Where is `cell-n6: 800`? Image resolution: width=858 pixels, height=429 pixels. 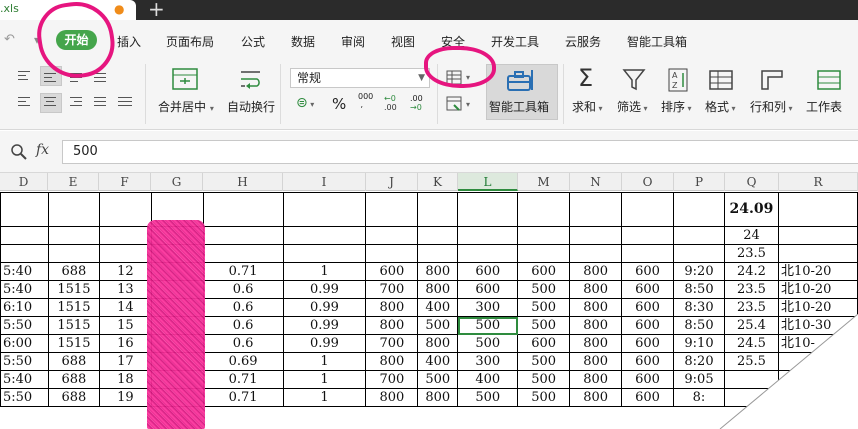
cell-n6: 800 is located at coordinates (596, 307).